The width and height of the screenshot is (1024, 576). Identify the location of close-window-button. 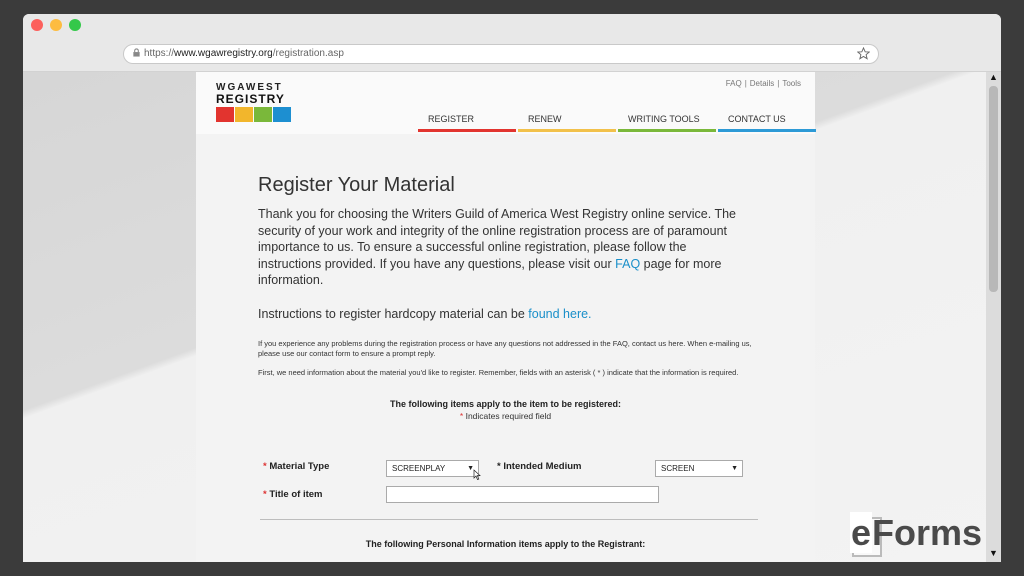
(37, 25).